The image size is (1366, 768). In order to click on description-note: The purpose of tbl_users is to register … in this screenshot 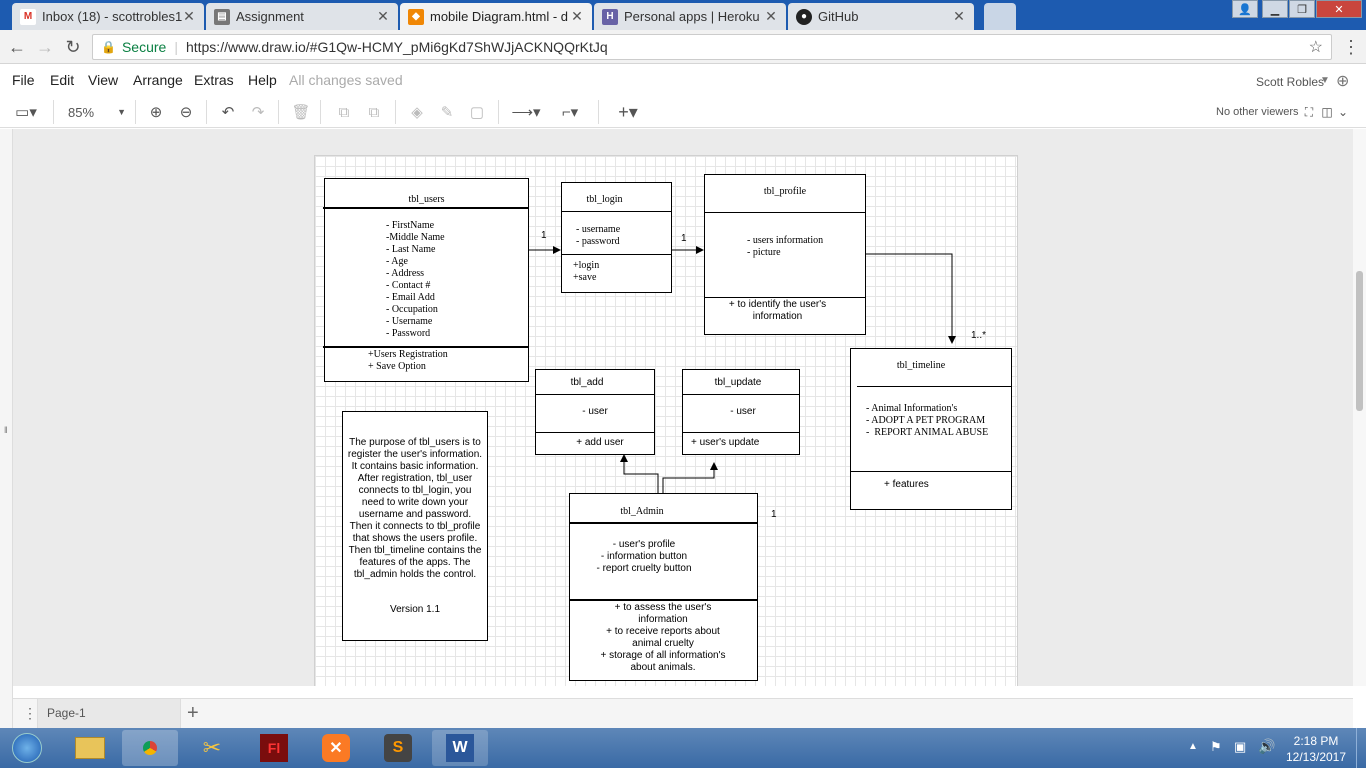, I will do `click(415, 526)`.